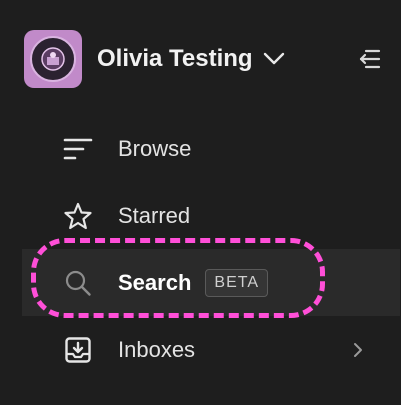 This screenshot has width=401, height=405. Describe the element at coordinates (175, 59) in the screenshot. I see `workspace-name: Olivia Testing` at that location.